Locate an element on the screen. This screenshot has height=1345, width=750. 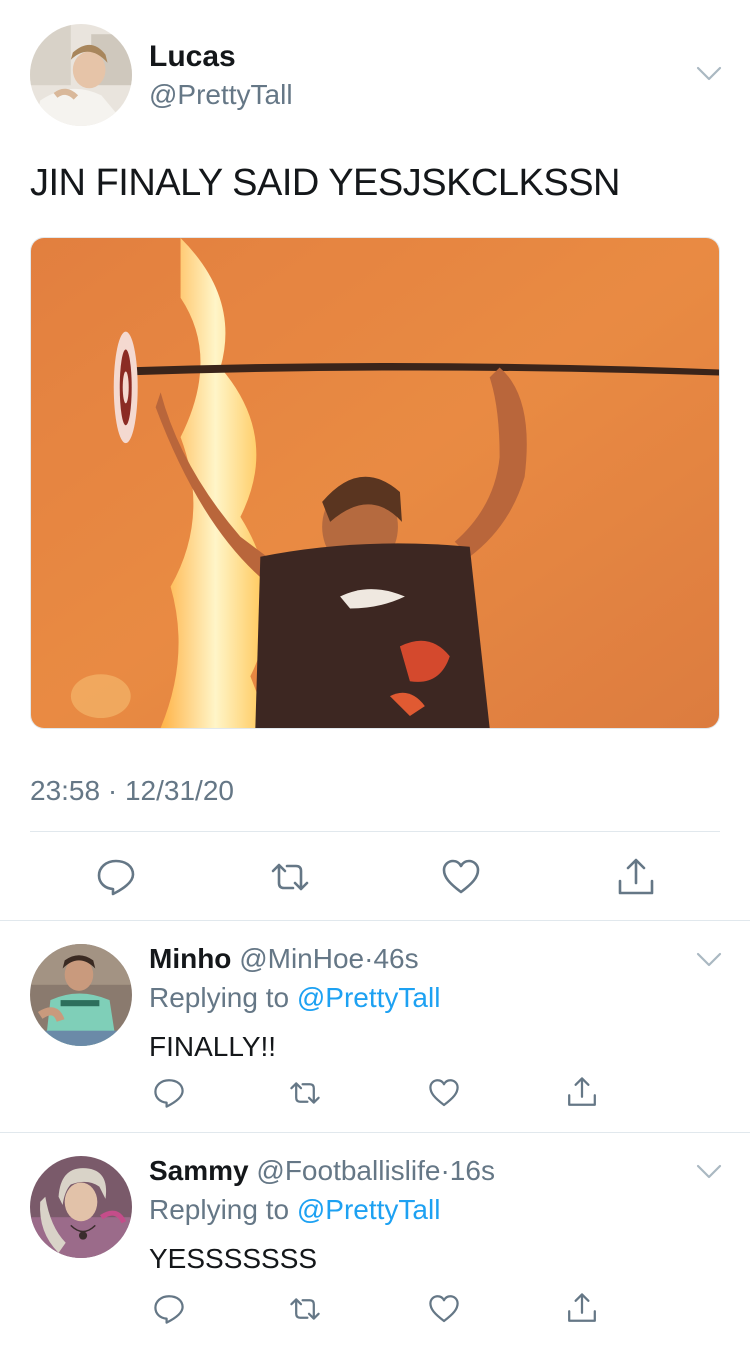
reply-text: FINALLY!! is located at coordinates (213, 1046).